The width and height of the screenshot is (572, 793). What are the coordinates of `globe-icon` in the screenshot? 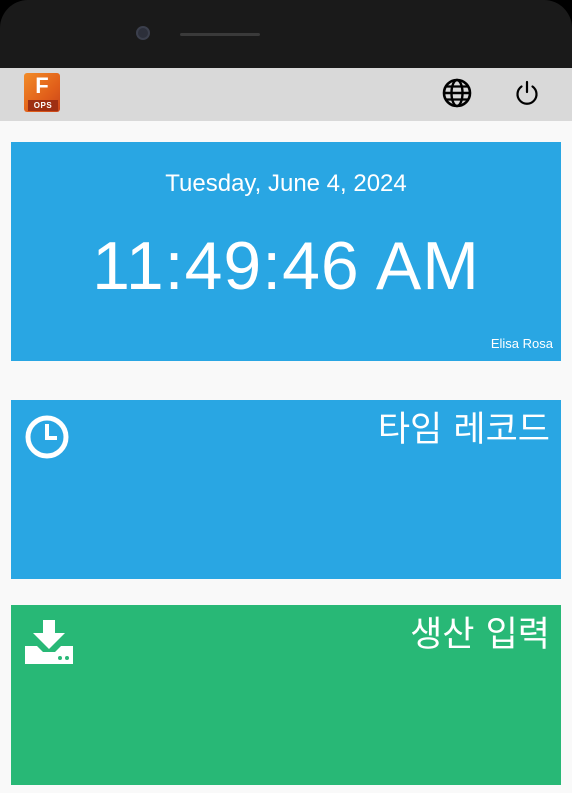 It's located at (457, 93).